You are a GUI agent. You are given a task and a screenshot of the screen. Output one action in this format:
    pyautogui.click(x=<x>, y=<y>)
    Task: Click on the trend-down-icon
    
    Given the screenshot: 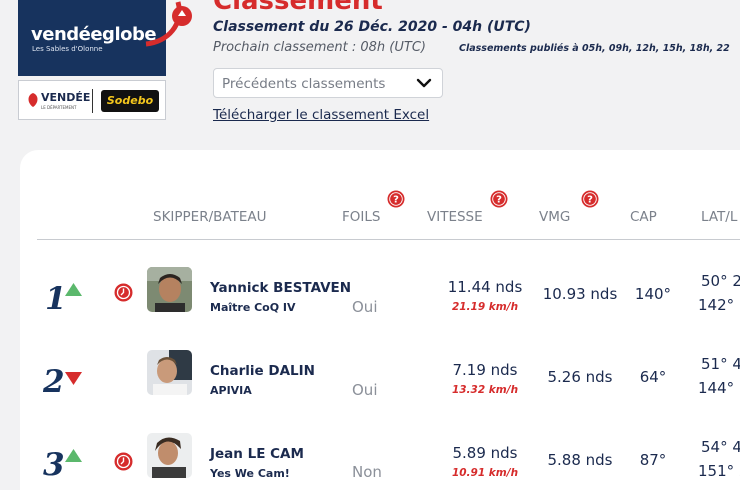 What is the action you would take?
    pyautogui.click(x=73, y=378)
    